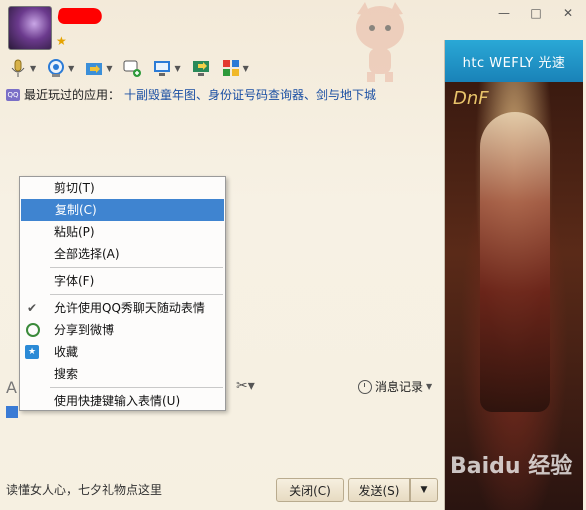  I want to click on send-options-button: ▼, so click(424, 490).